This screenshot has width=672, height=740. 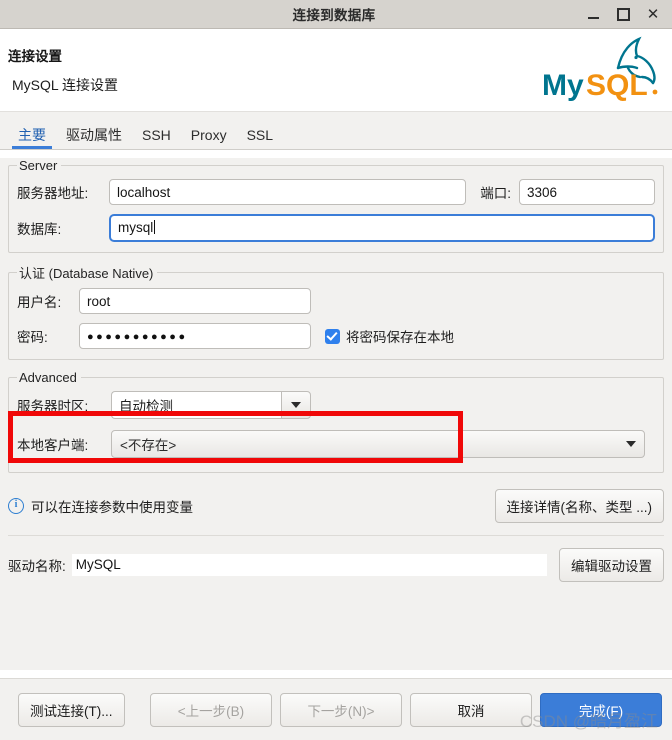 I want to click on timezone-row: 服务器时区: 自动检测, so click(x=336, y=405).